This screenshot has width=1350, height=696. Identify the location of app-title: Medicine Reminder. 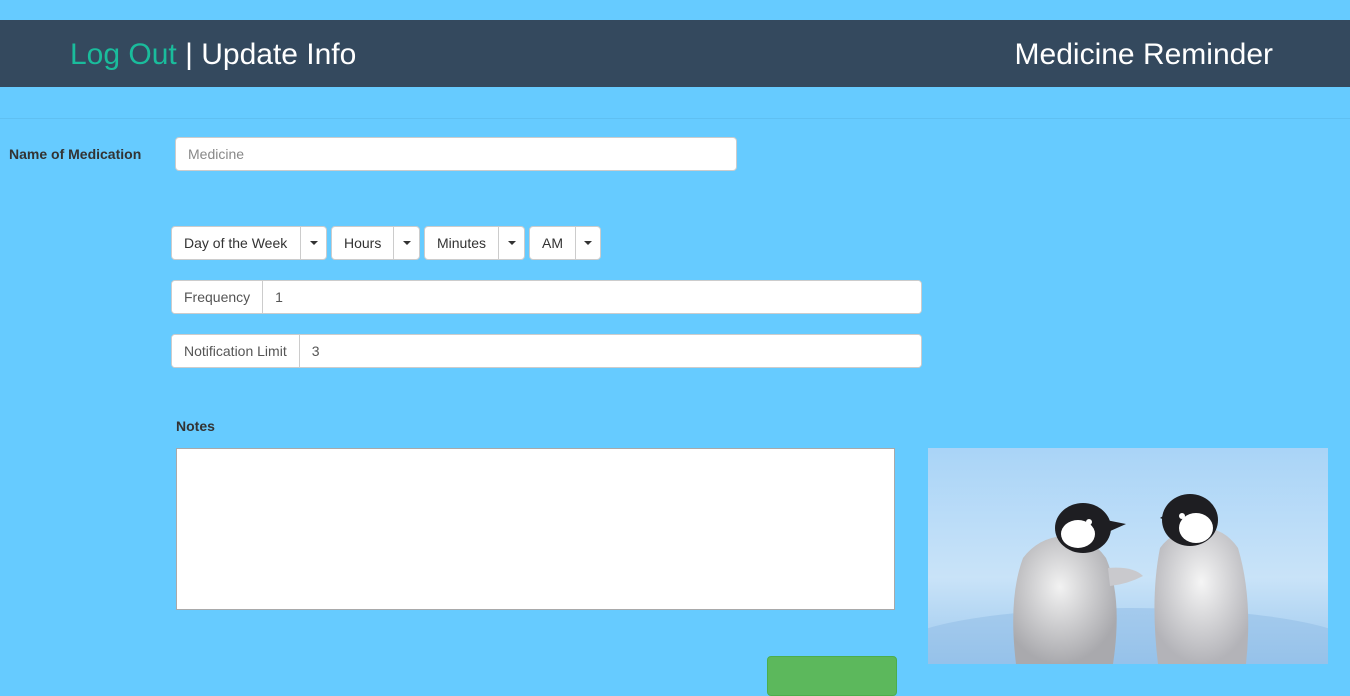
(1143, 54).